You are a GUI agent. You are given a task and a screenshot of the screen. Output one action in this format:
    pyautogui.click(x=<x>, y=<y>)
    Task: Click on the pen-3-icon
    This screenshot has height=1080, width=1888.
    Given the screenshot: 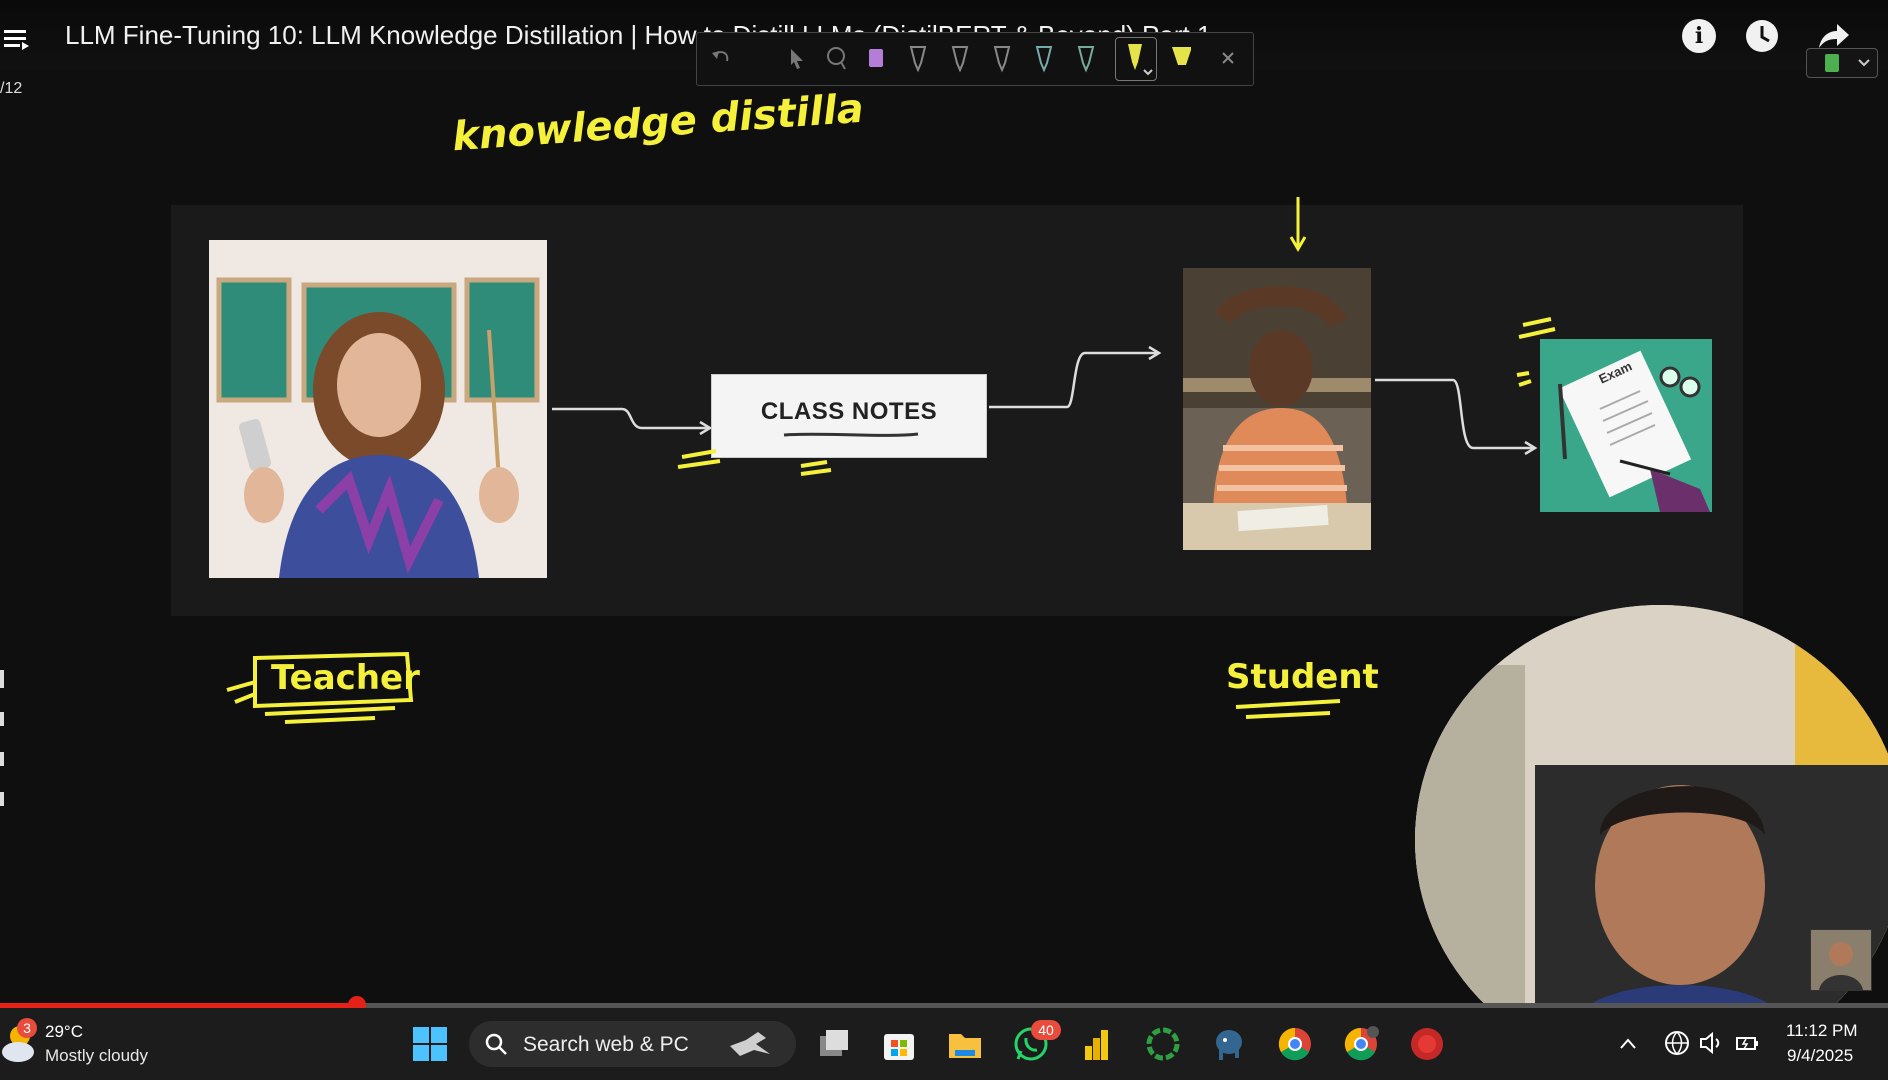 What is the action you would take?
    pyautogui.click(x=1002, y=58)
    